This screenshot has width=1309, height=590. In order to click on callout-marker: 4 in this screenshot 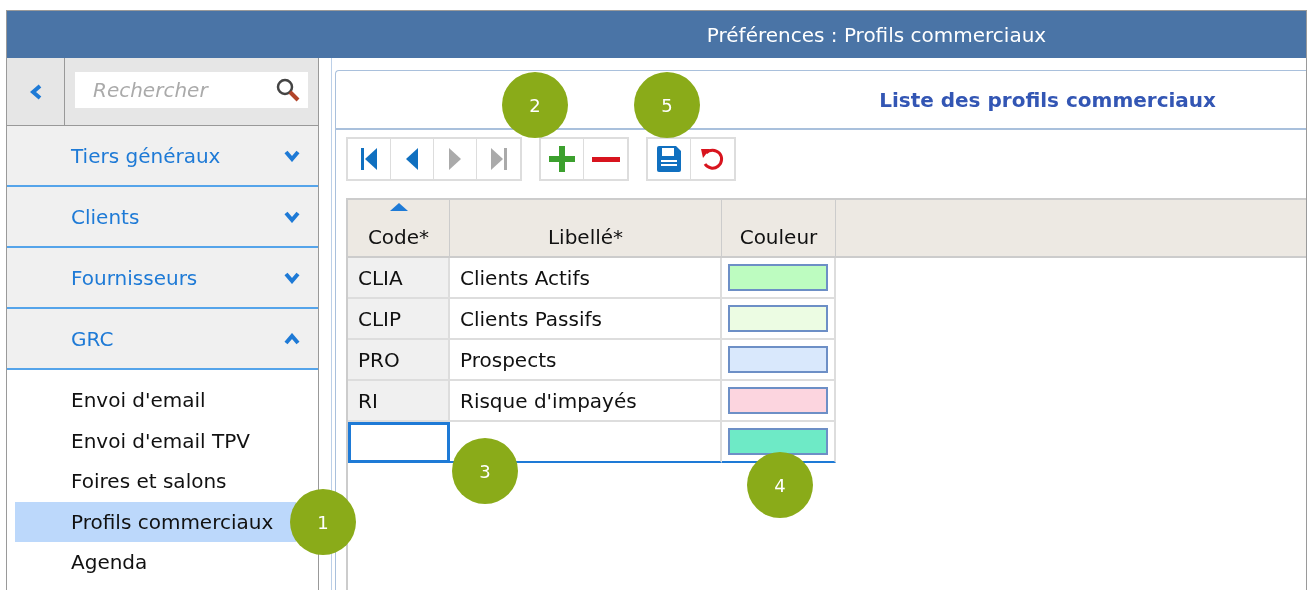, I will do `click(780, 485)`.